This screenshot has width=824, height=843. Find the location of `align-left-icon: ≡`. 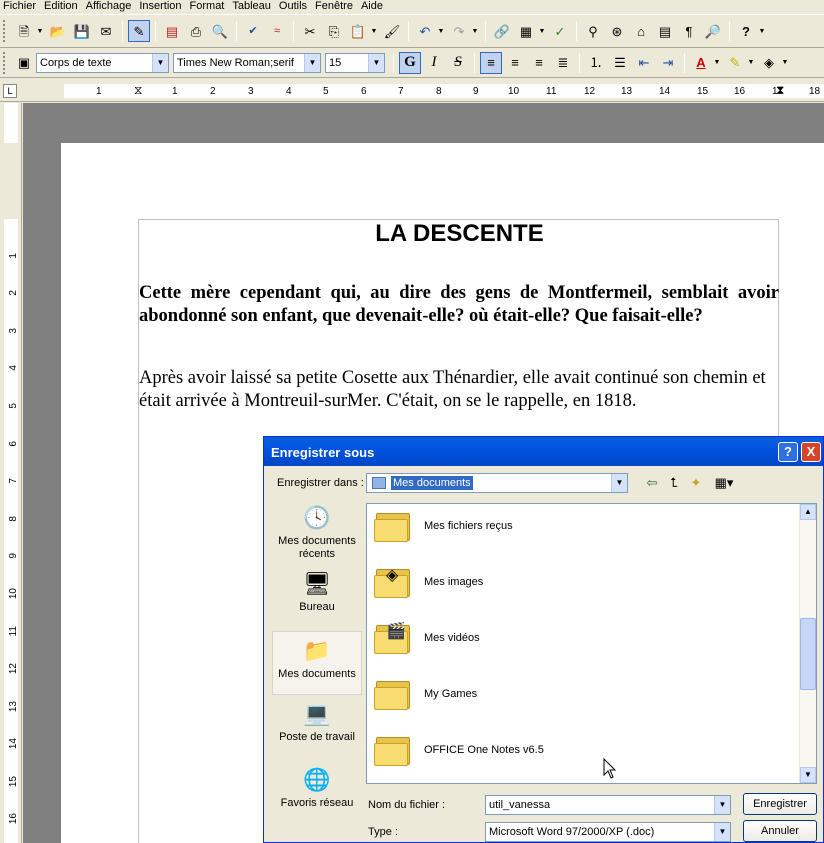

align-left-icon: ≡ is located at coordinates (491, 62).